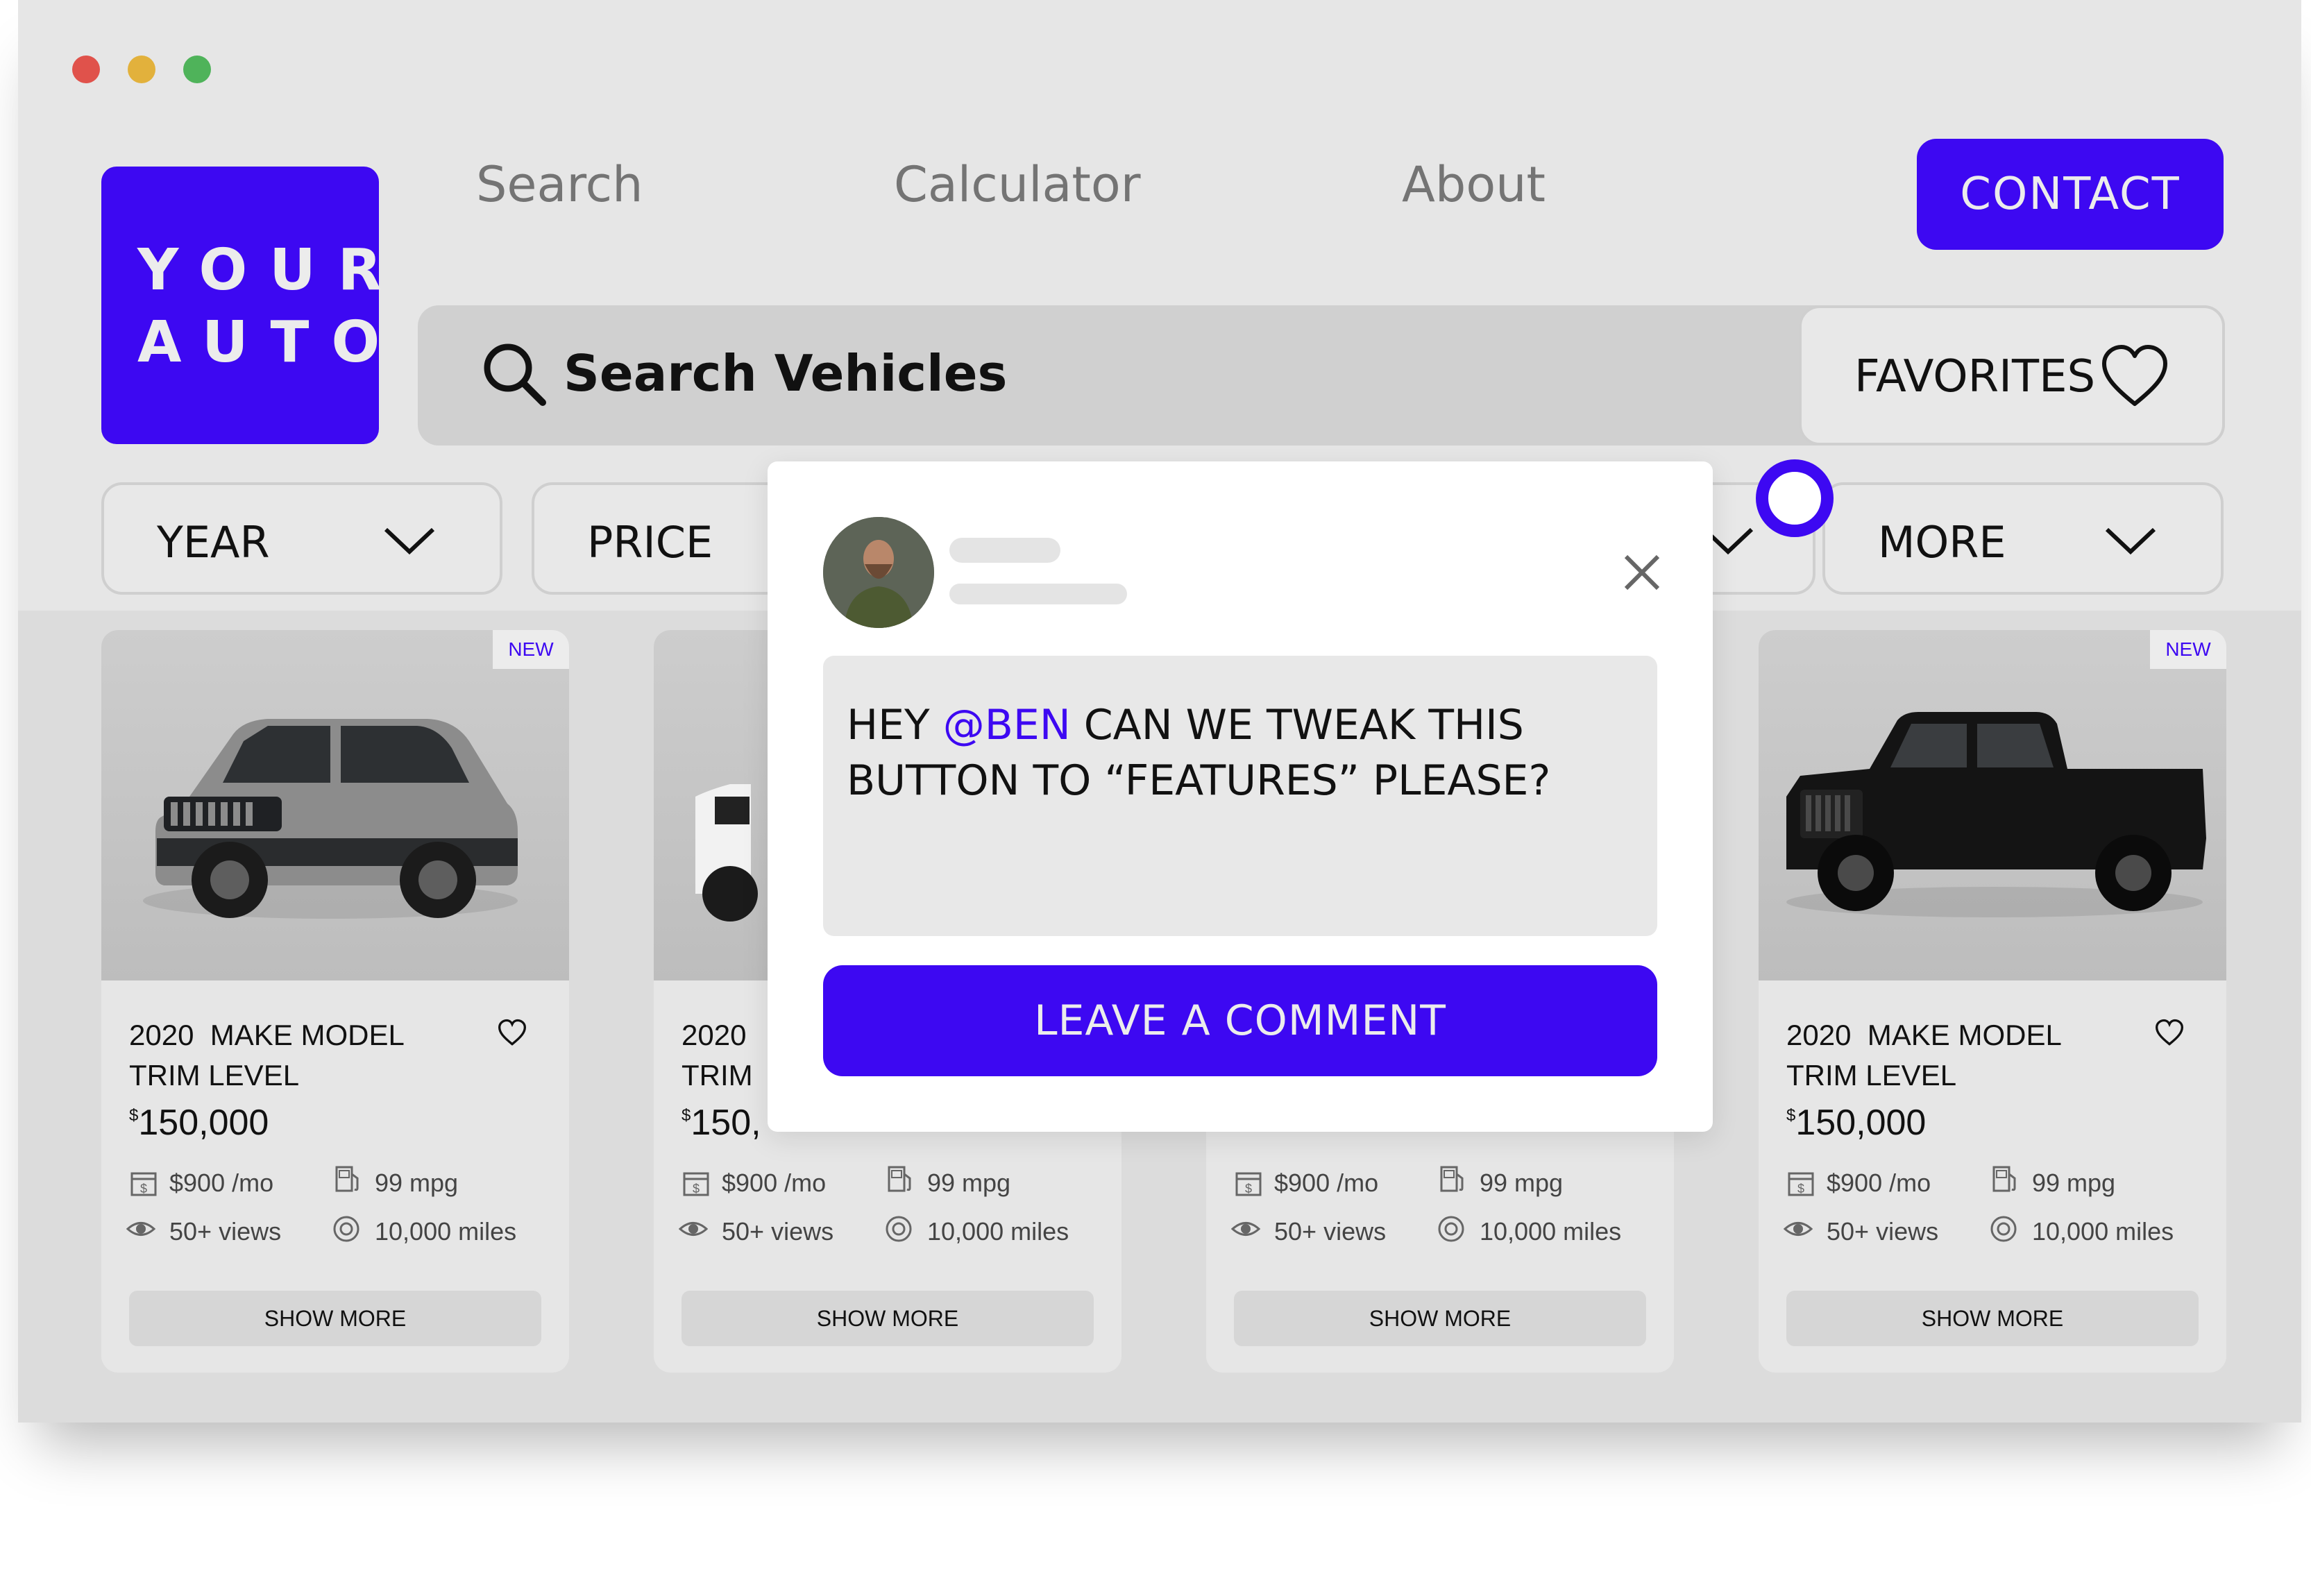 The width and height of the screenshot is (2311, 1596). What do you see at coordinates (2134, 375) in the screenshot?
I see `heart-icon` at bounding box center [2134, 375].